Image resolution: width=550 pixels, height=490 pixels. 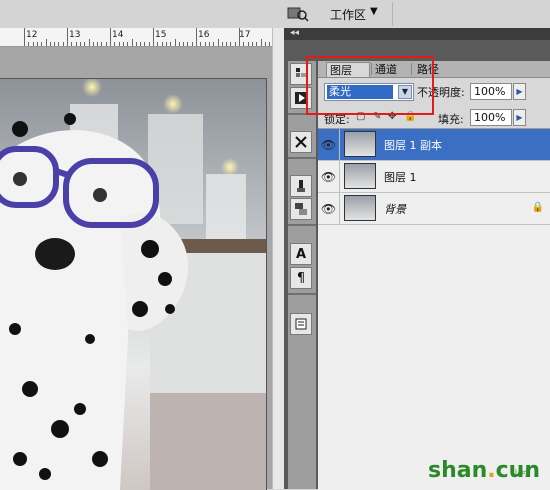 I want to click on lock-icon: 🔒, so click(x=537, y=207).